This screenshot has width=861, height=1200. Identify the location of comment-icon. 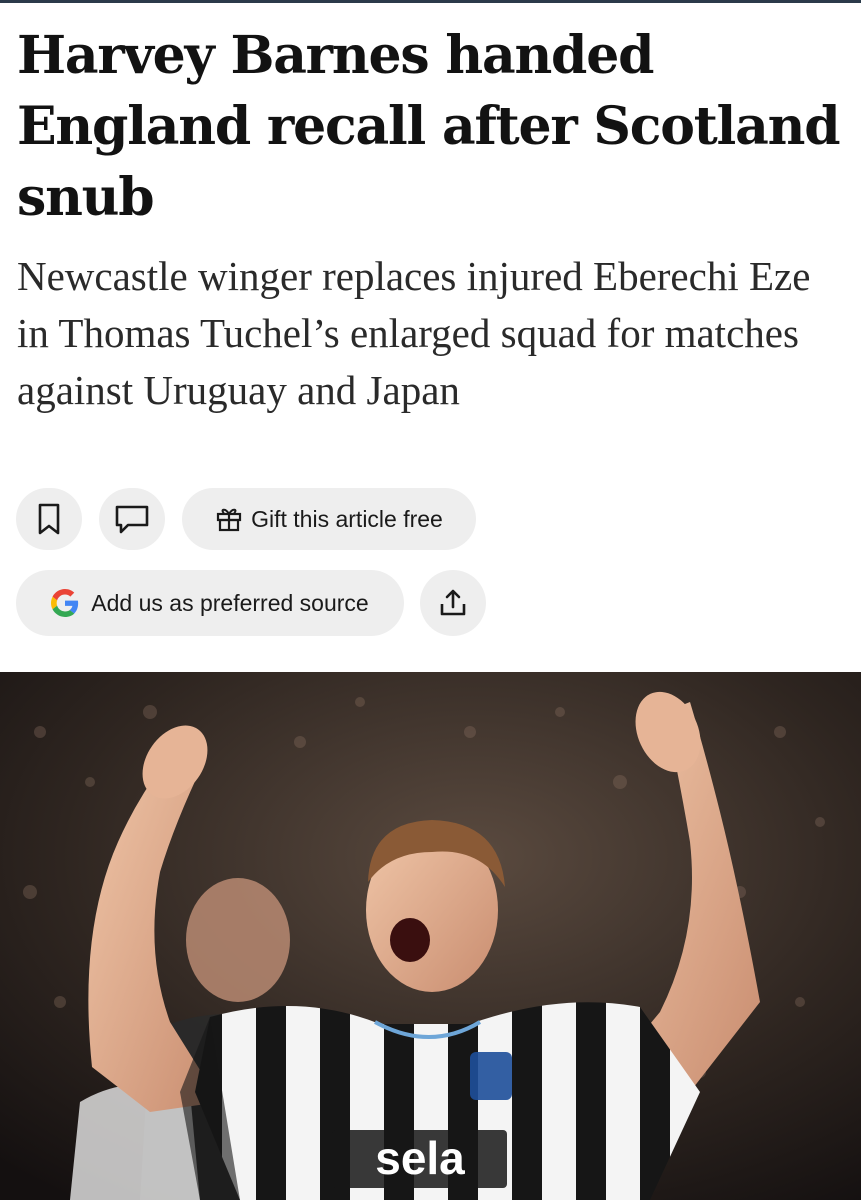
(132, 519).